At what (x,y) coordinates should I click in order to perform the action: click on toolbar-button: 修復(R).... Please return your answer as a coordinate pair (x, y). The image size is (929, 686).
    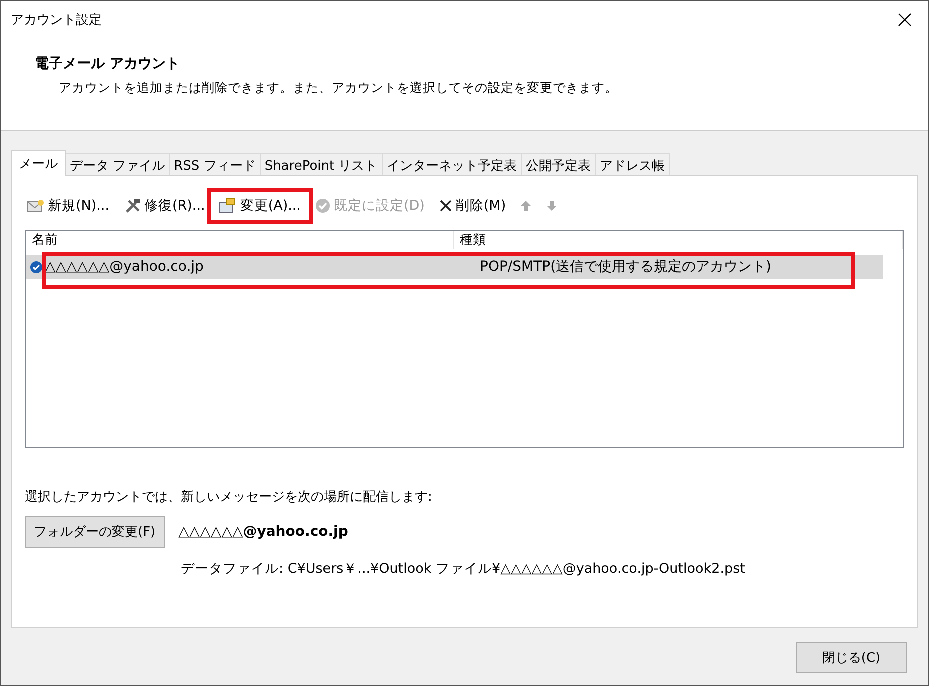
    Looking at the image, I should click on (165, 206).